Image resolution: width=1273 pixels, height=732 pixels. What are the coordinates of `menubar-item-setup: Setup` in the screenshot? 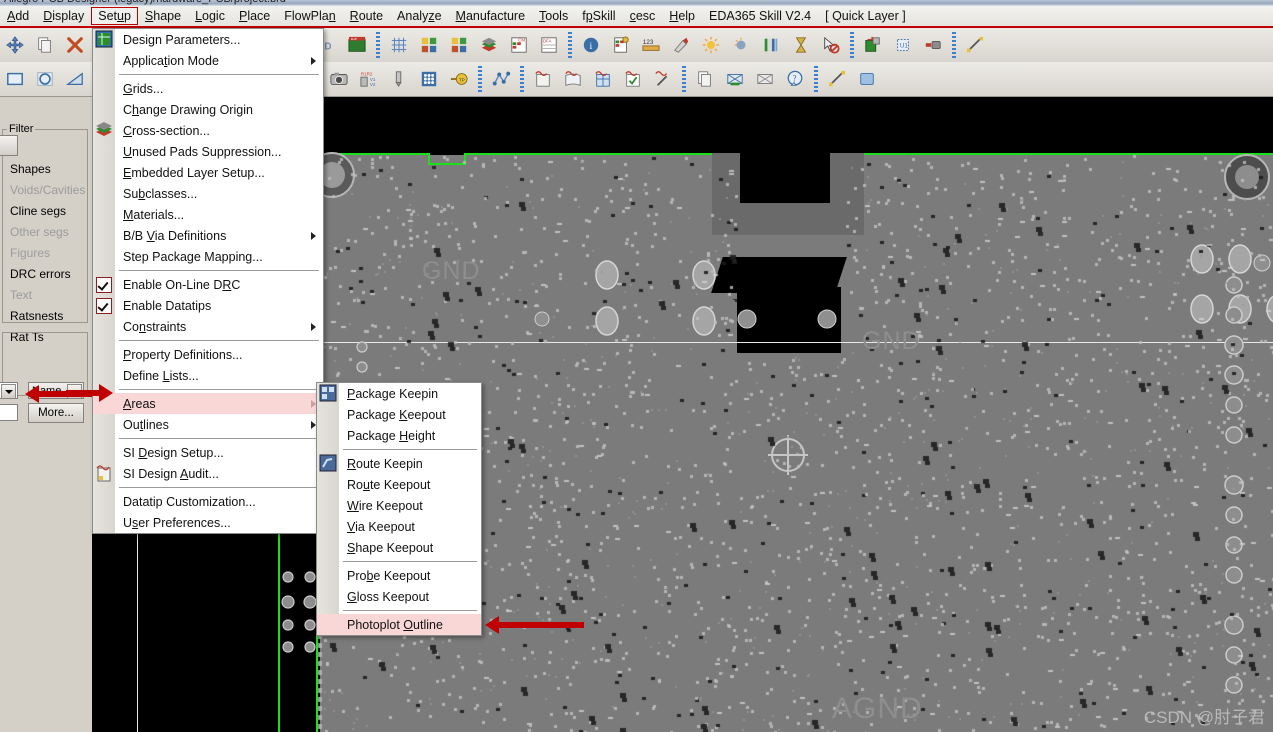 It's located at (114, 16).